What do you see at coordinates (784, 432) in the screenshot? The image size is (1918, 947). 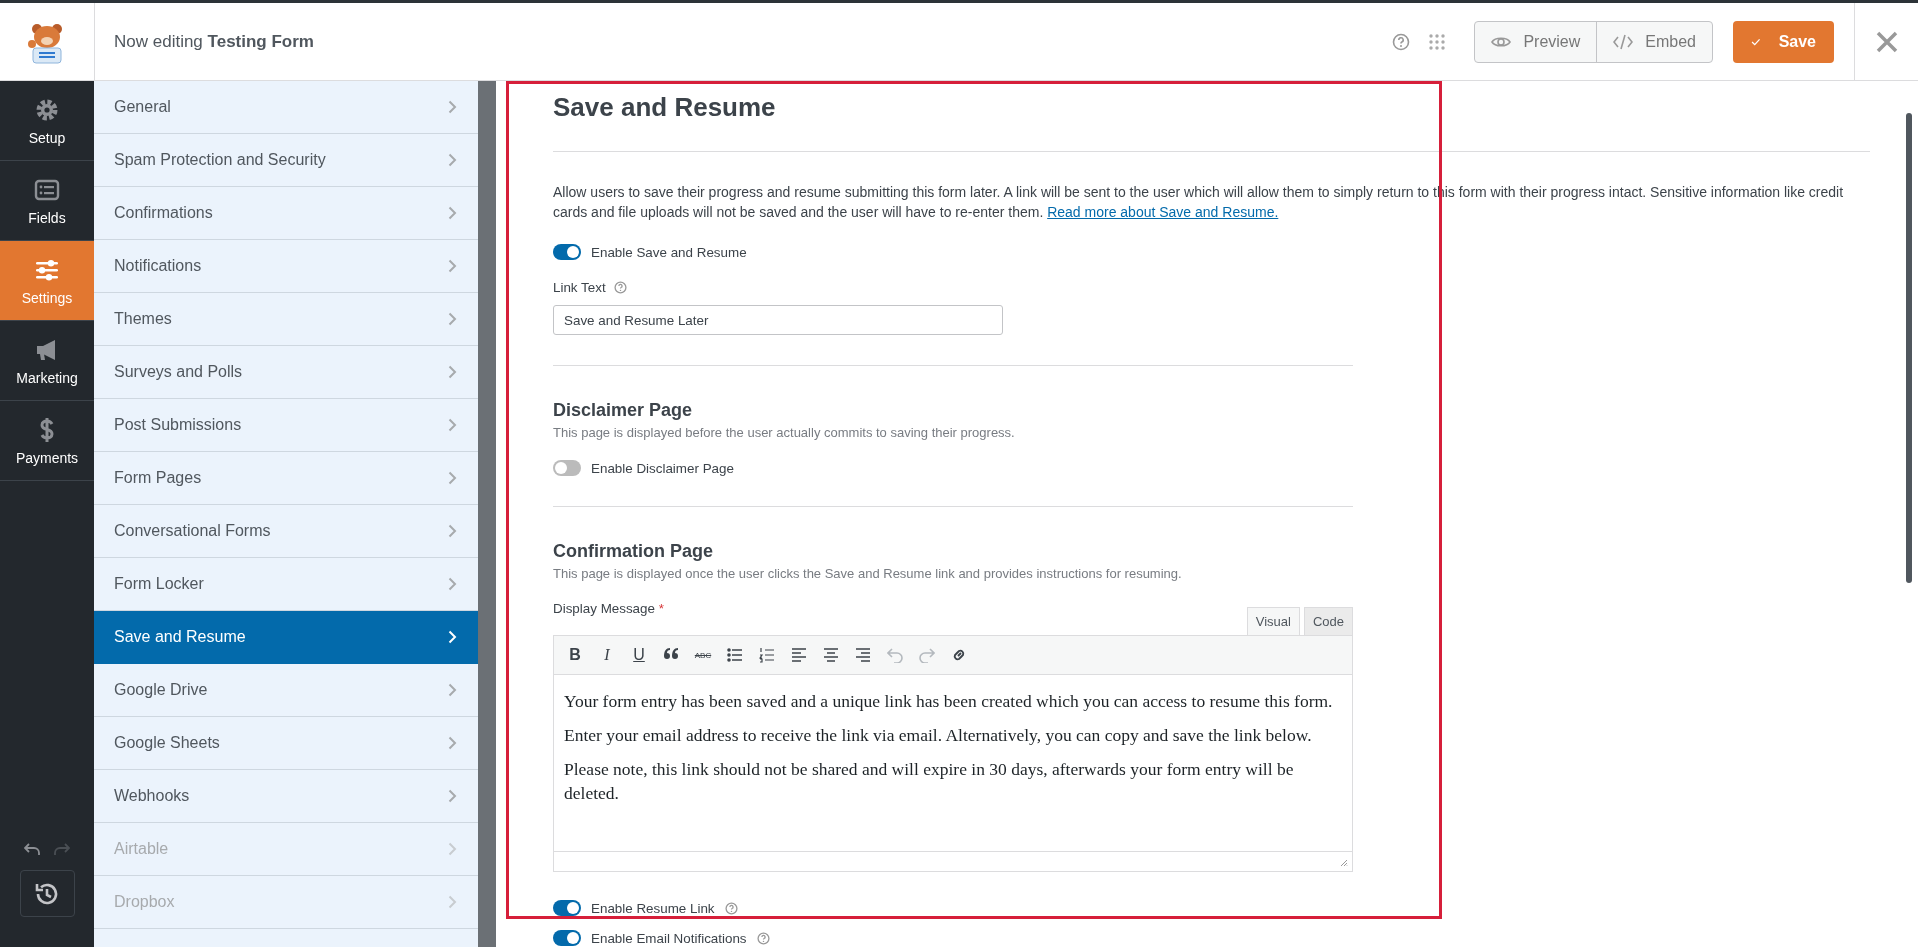 I see `section-description: This page is displayed before the user actually commits to saving their progress.` at bounding box center [784, 432].